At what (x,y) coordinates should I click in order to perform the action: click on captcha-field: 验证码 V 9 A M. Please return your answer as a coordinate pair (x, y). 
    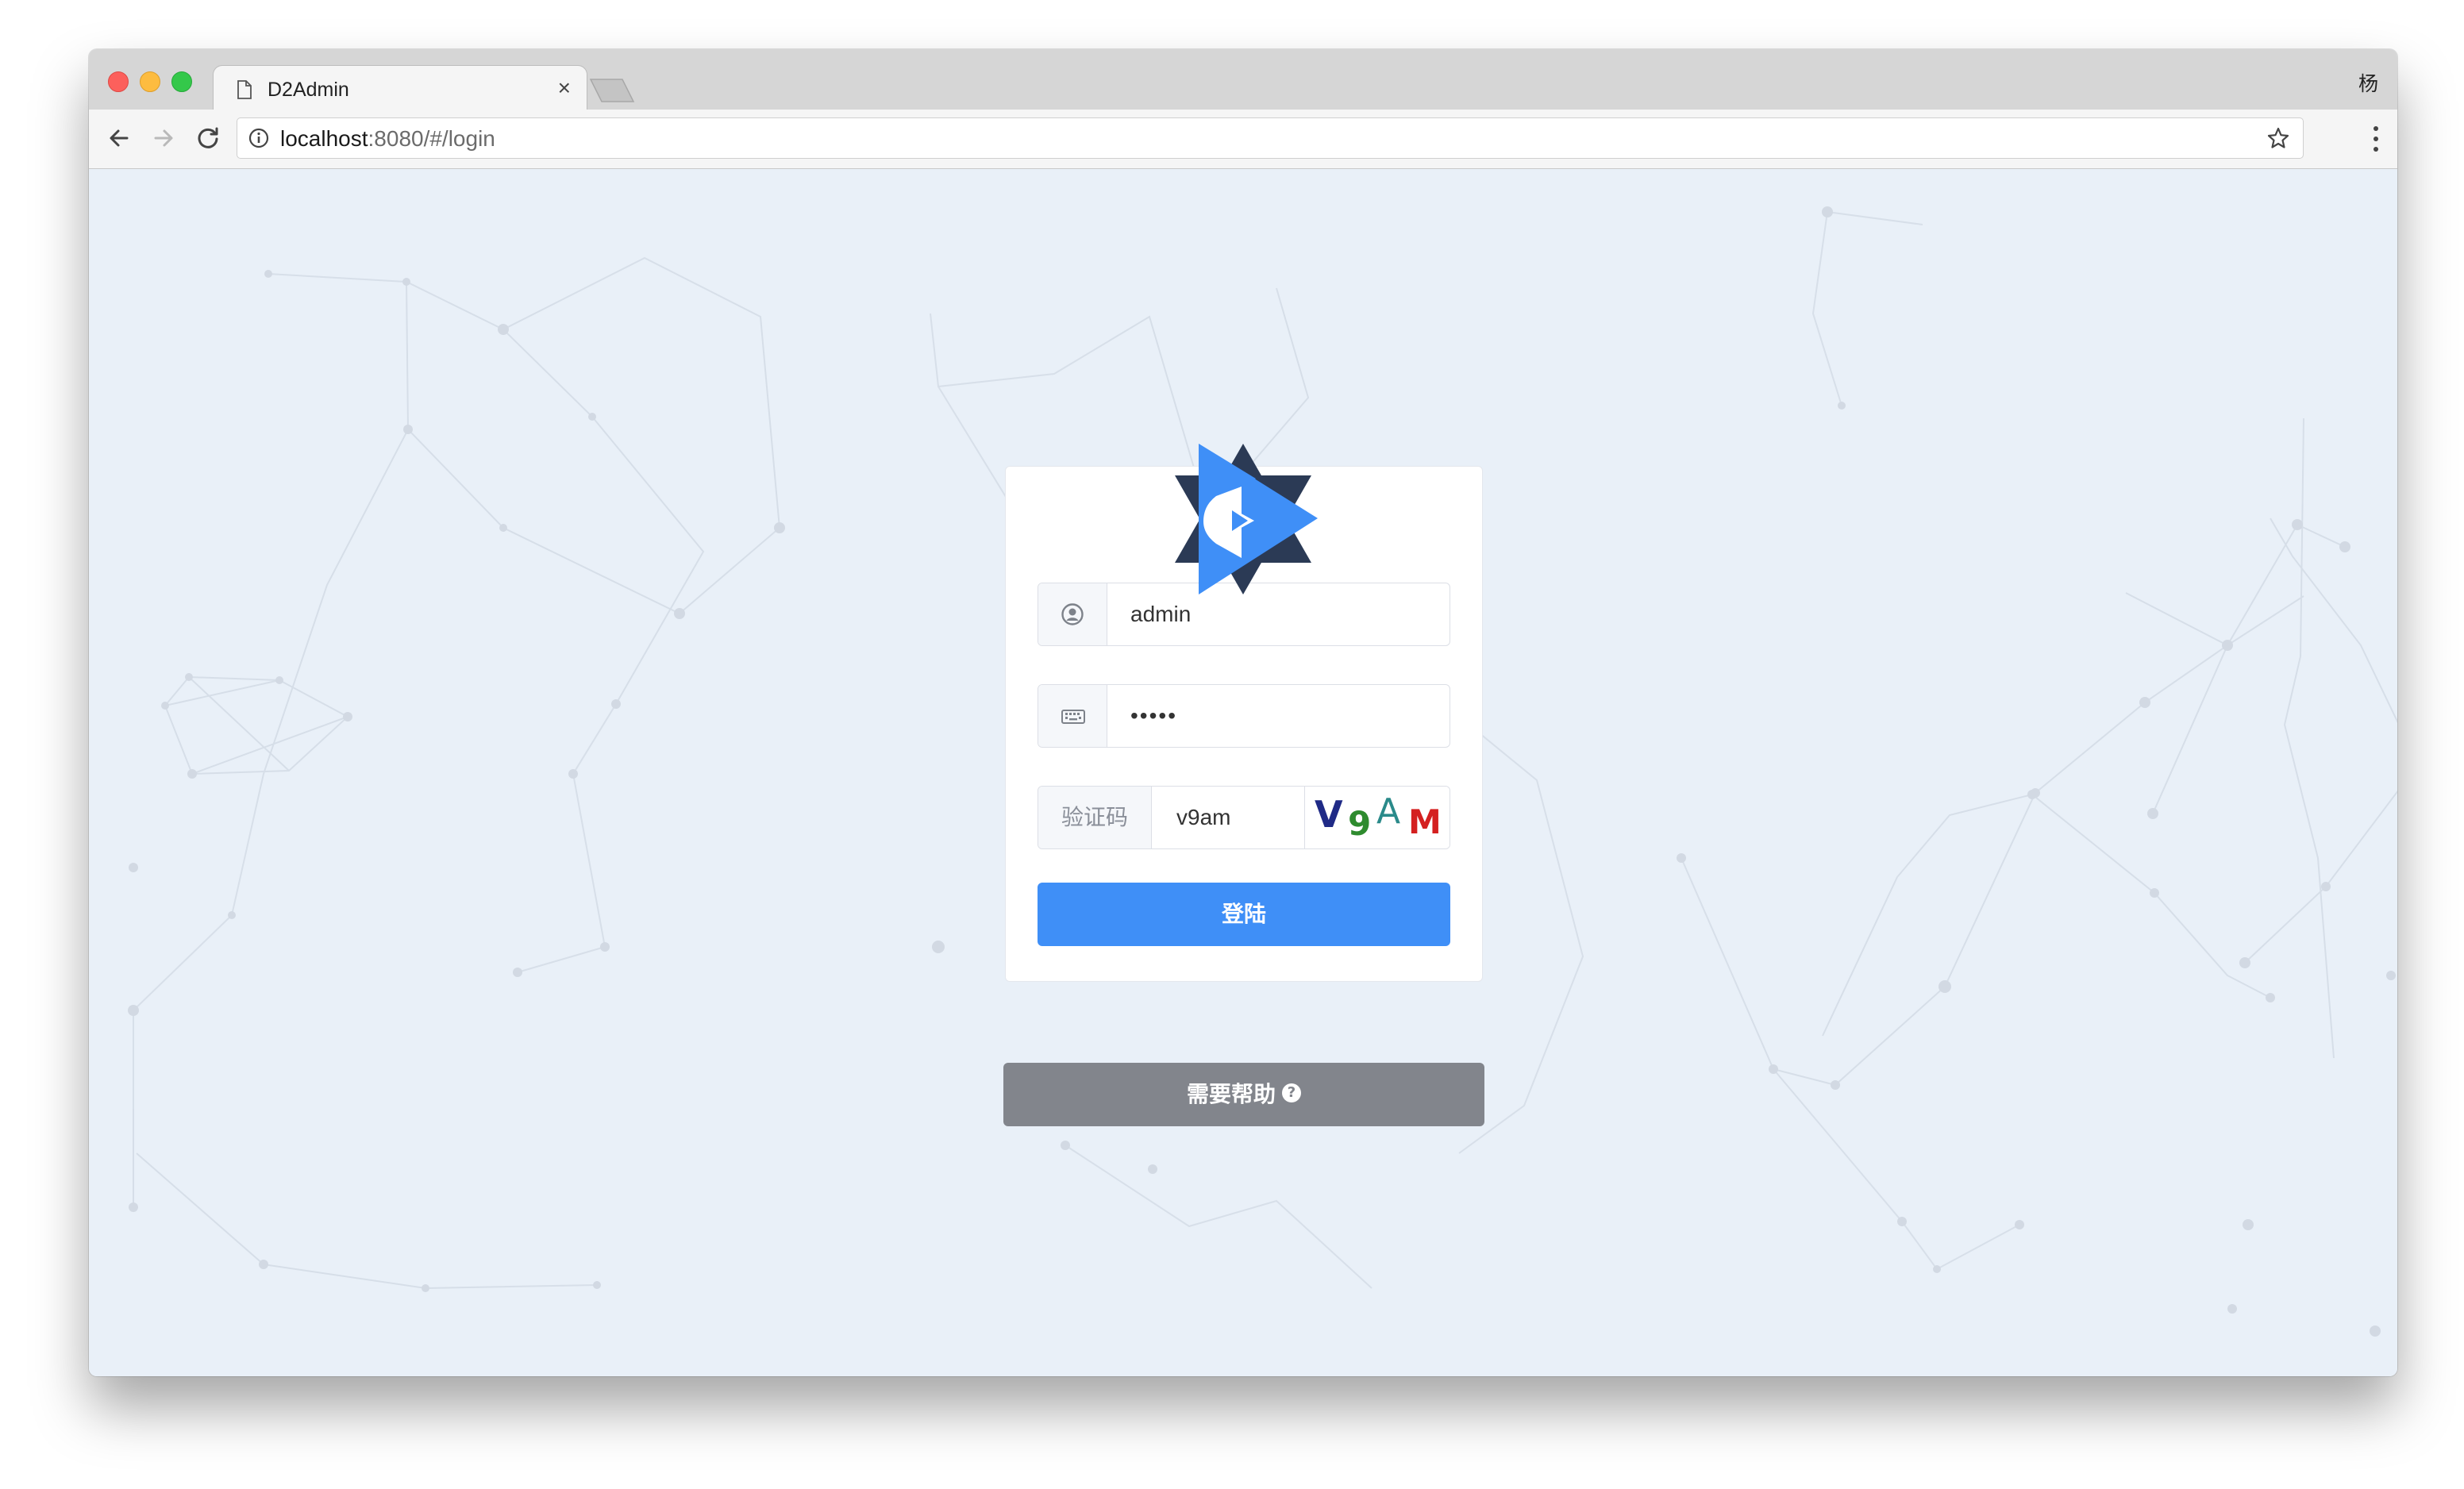
    Looking at the image, I should click on (1244, 818).